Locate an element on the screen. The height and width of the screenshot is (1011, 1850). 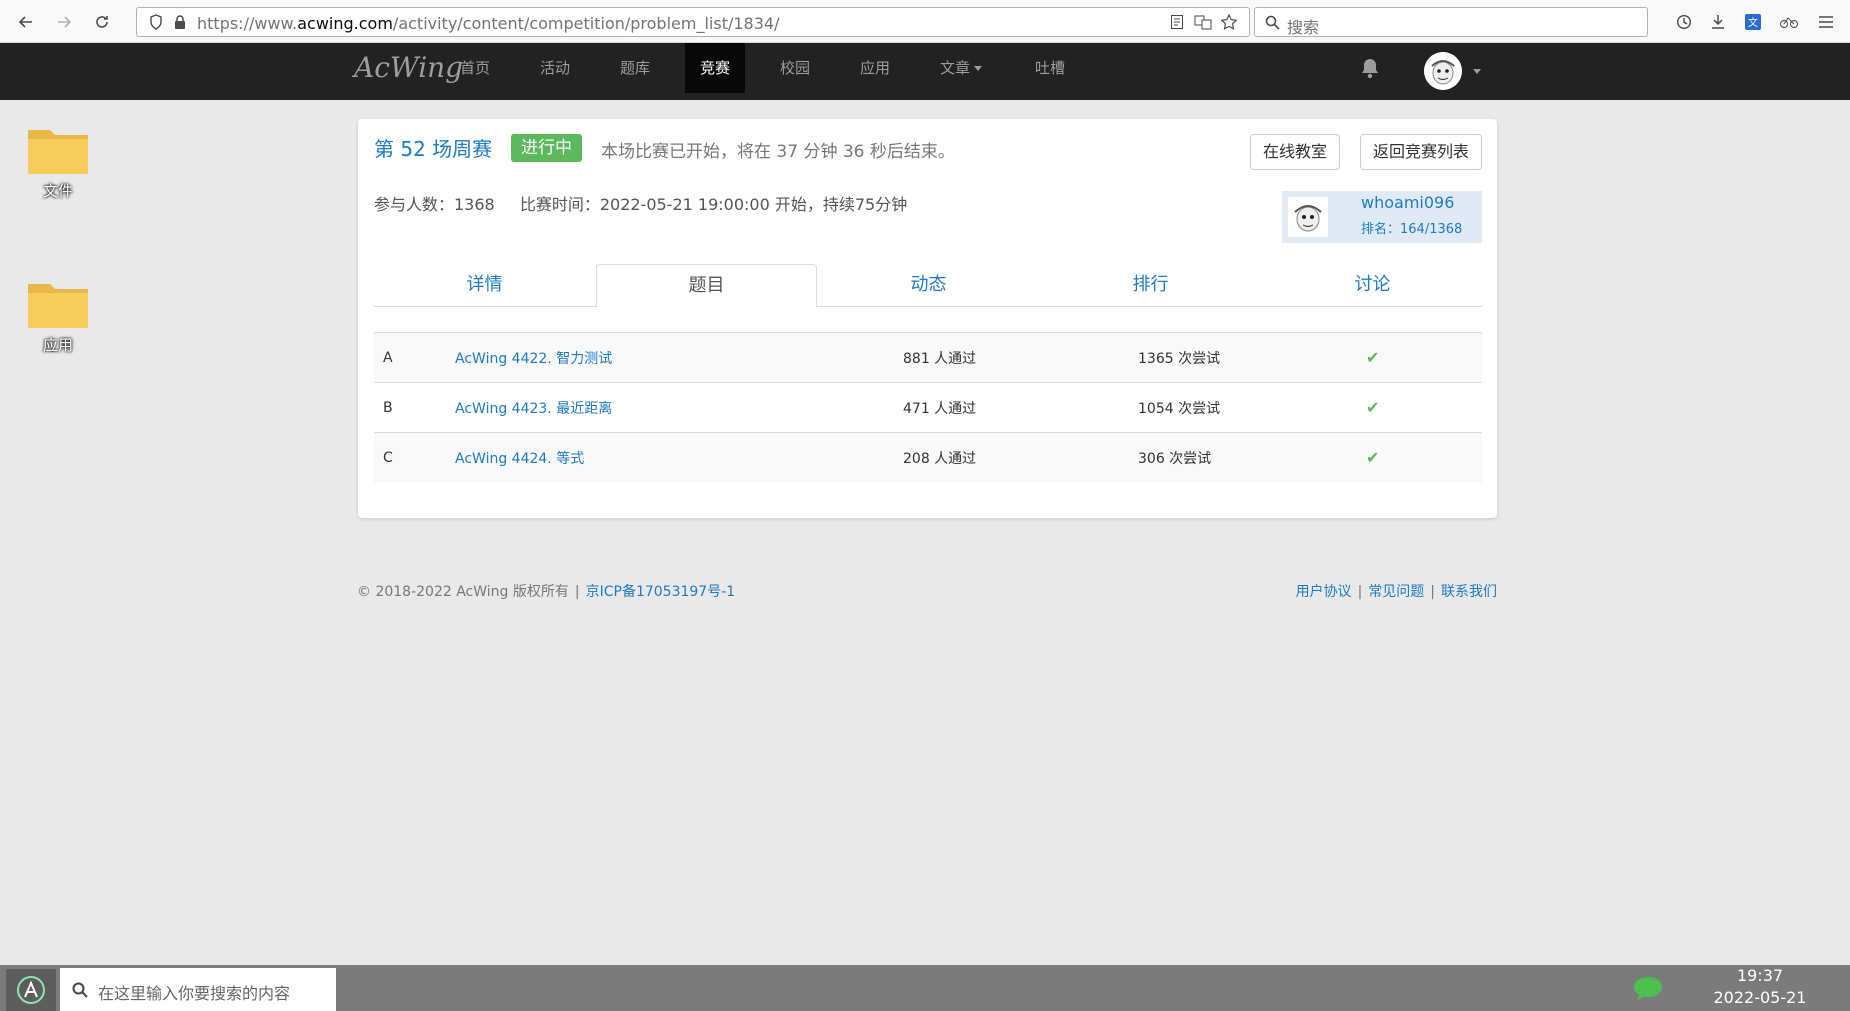
tab-activity: 动态 is located at coordinates (928, 285).